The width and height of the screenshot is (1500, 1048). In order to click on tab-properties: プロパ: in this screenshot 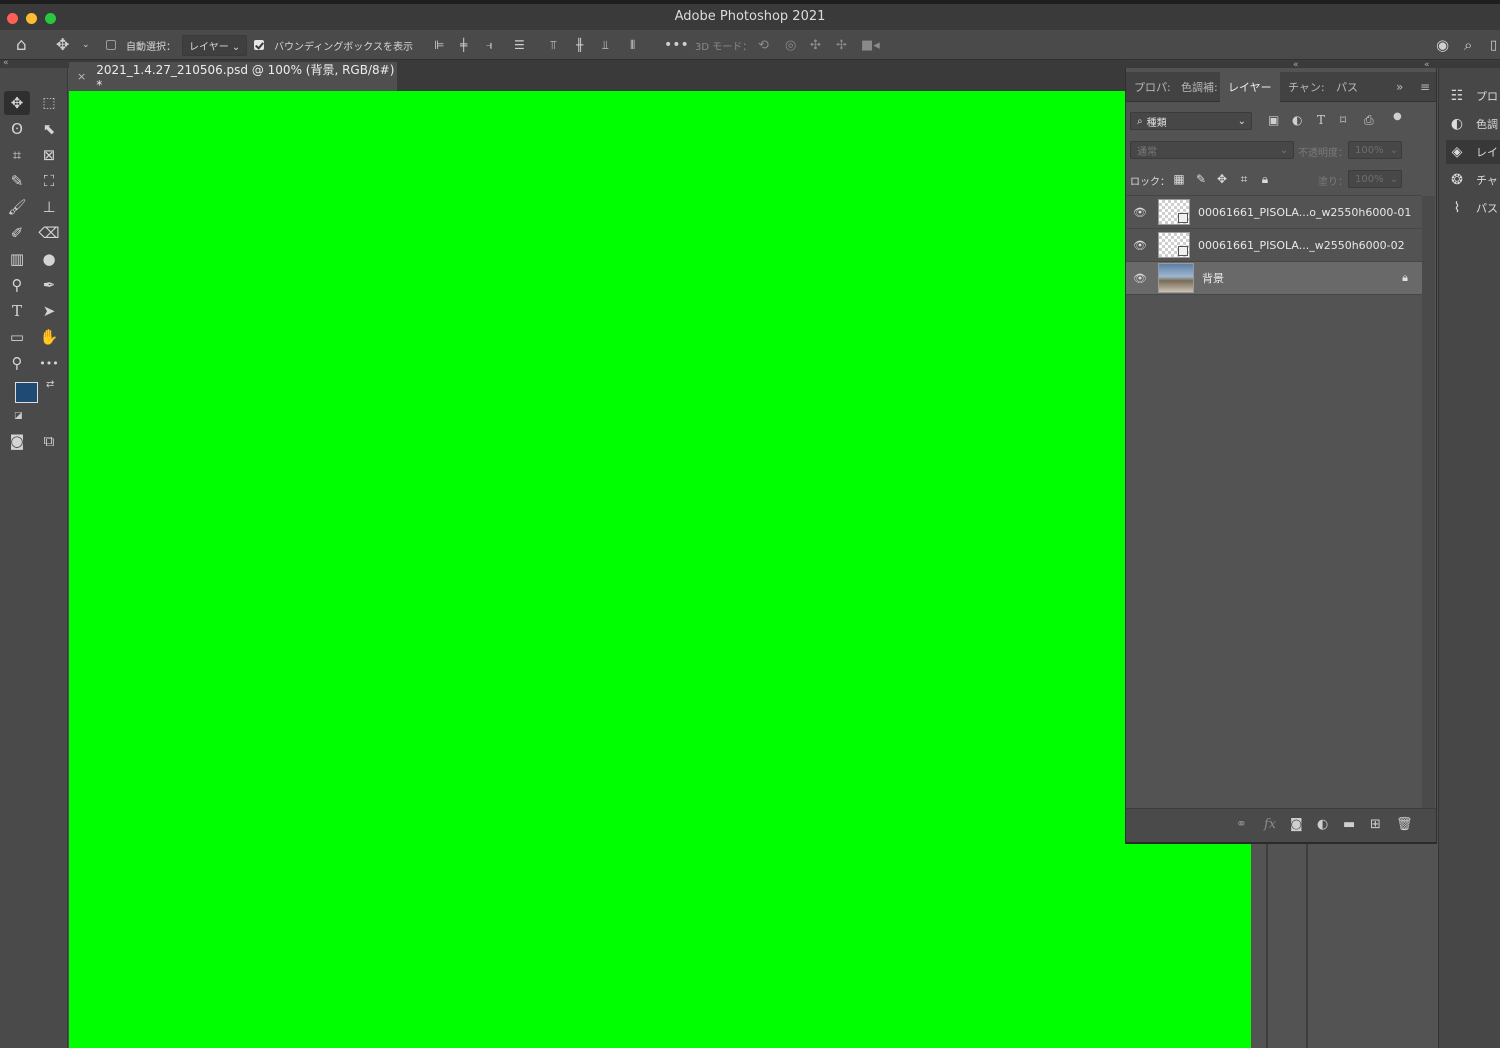, I will do `click(1152, 87)`.